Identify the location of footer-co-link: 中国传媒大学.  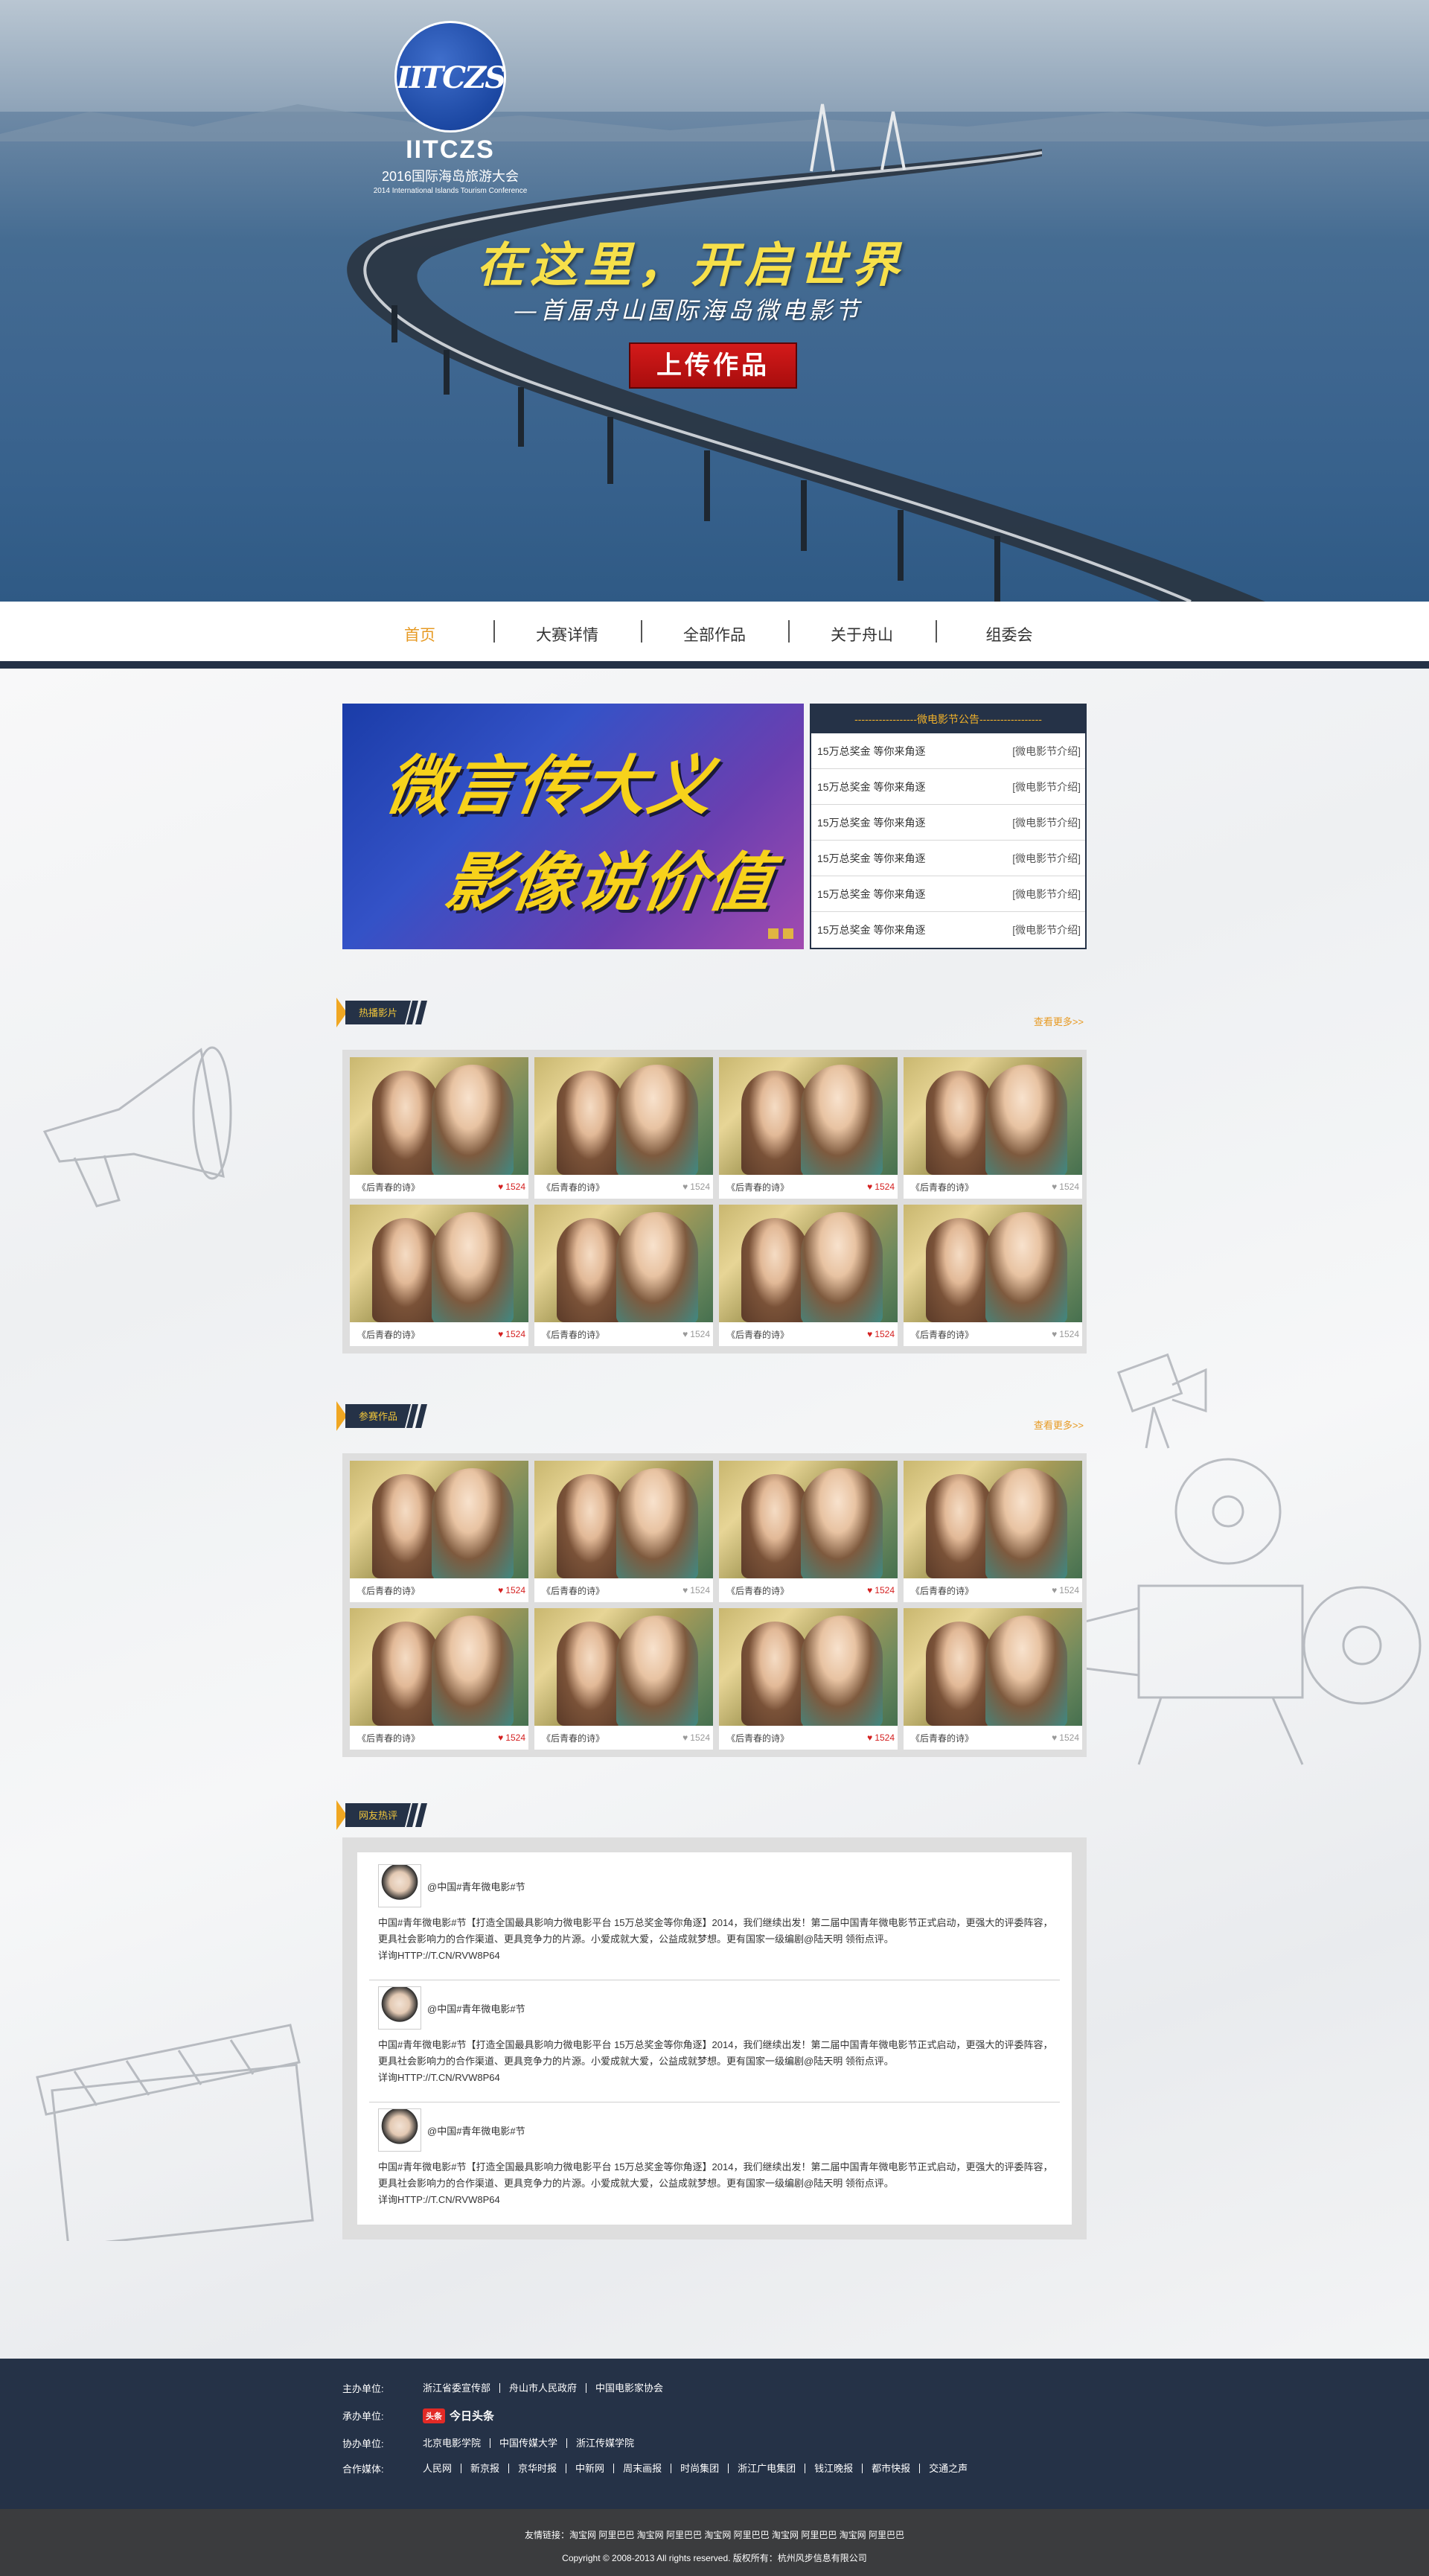
(528, 2443).